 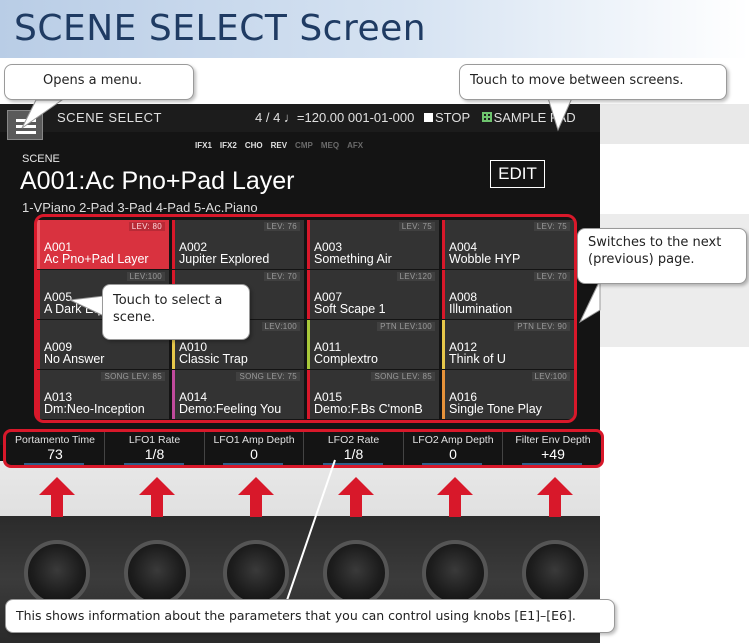 I want to click on effect-rev: REV, so click(x=279, y=145).